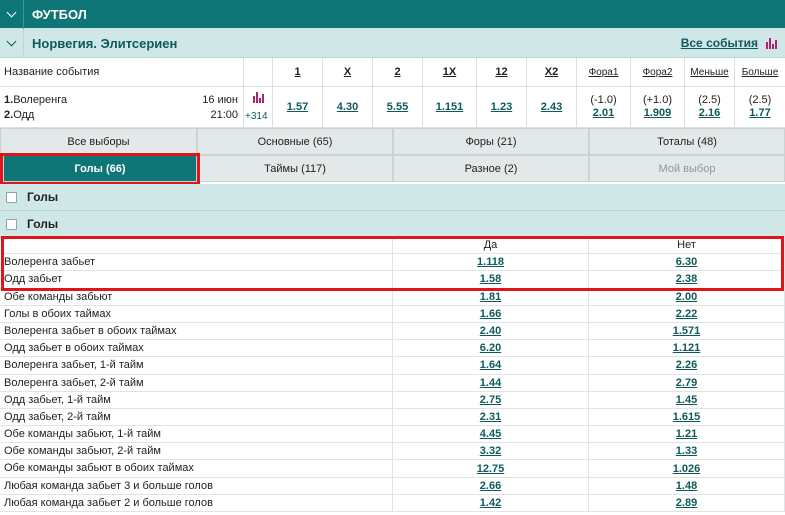 The width and height of the screenshot is (785, 515). What do you see at coordinates (224, 115) in the screenshot?
I see `event-time: 21:00` at bounding box center [224, 115].